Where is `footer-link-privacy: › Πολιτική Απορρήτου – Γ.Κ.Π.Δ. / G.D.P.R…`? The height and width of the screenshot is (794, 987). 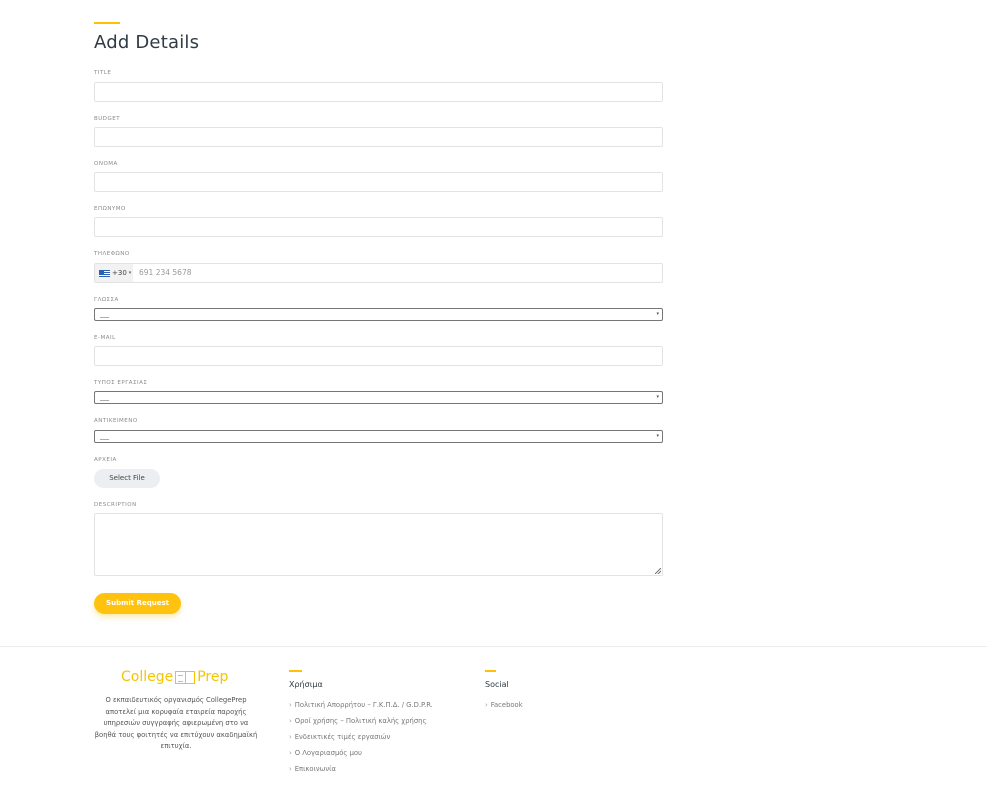 footer-link-privacy: › Πολιτική Απορρήτου – Γ.Κ.Π.Δ. / G.D.P.R… is located at coordinates (361, 708).